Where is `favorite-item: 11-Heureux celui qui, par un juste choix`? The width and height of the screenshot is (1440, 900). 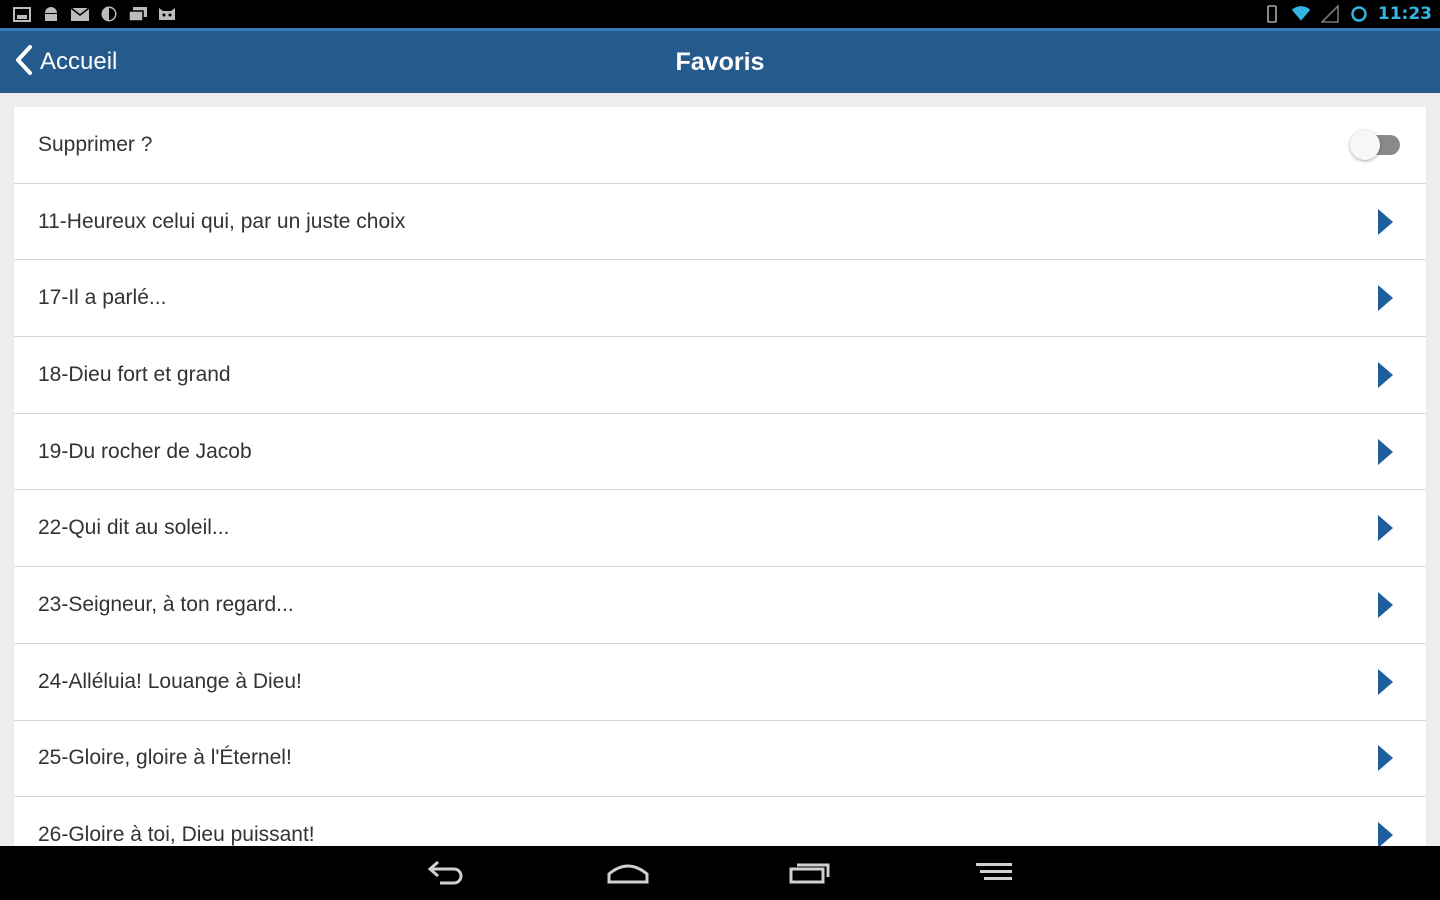 favorite-item: 11-Heureux celui qui, par un juste choix is located at coordinates (720, 222).